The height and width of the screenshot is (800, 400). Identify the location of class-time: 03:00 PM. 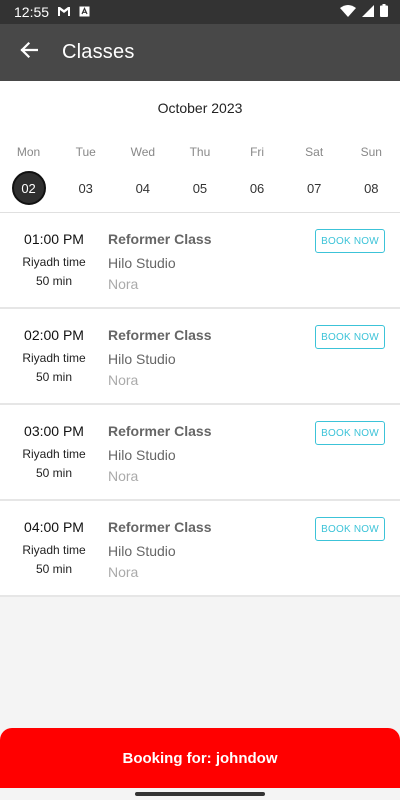
(54, 431).